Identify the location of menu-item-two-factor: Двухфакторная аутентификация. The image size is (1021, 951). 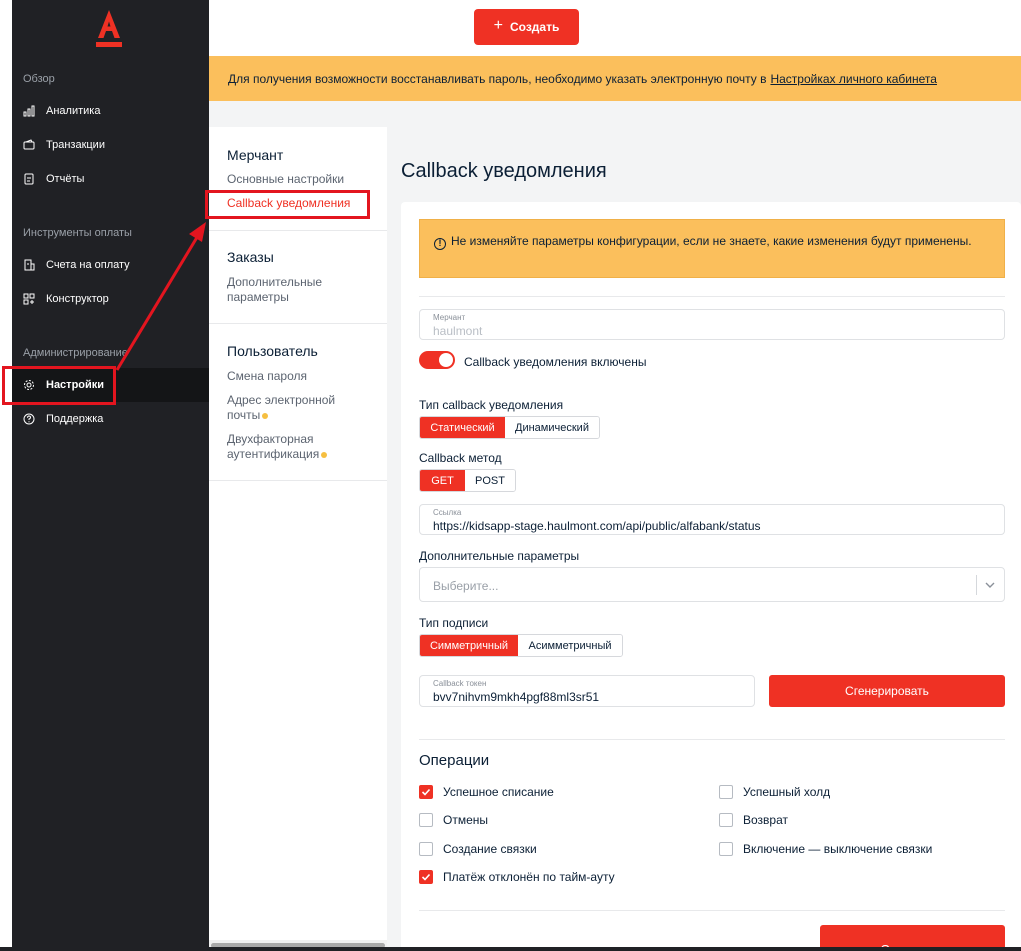
(282, 447).